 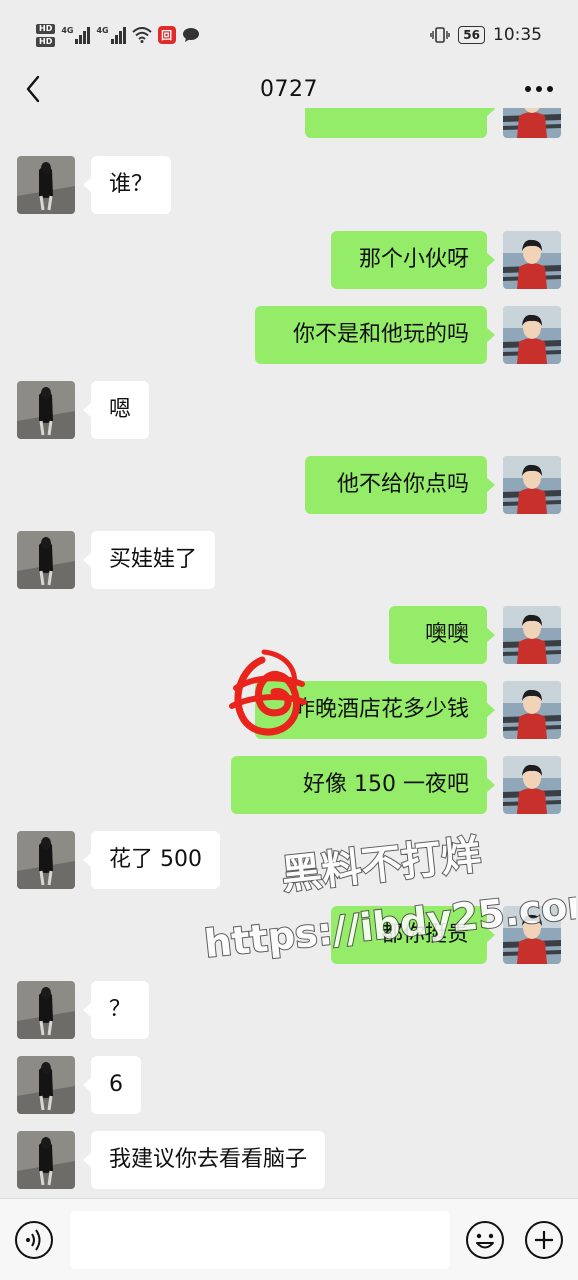 I want to click on chat-header: 0727, so click(x=289, y=89).